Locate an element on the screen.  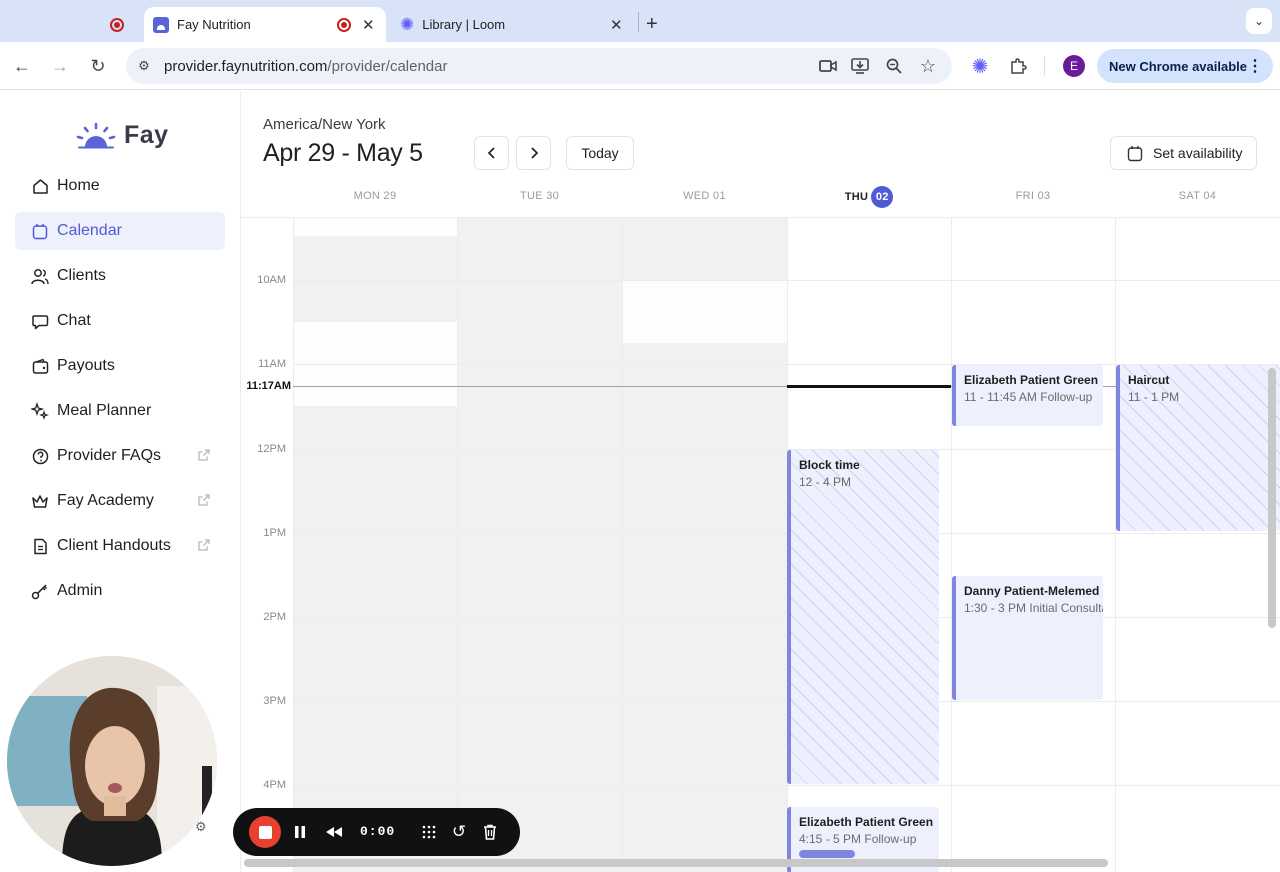
unavailable-block is located at coordinates (375, 545).